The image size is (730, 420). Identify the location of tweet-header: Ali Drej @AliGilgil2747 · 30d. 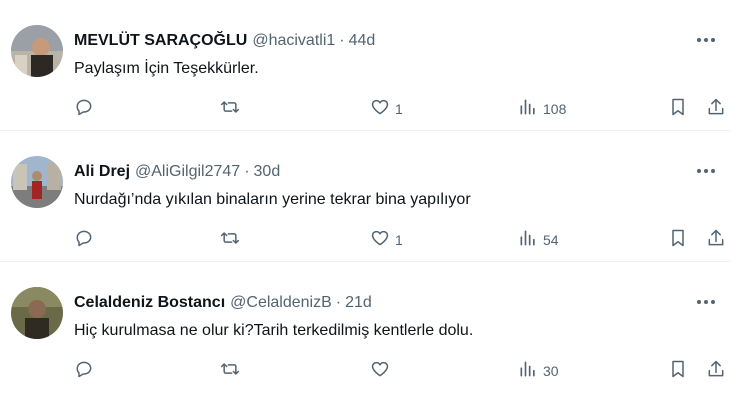
(372, 172).